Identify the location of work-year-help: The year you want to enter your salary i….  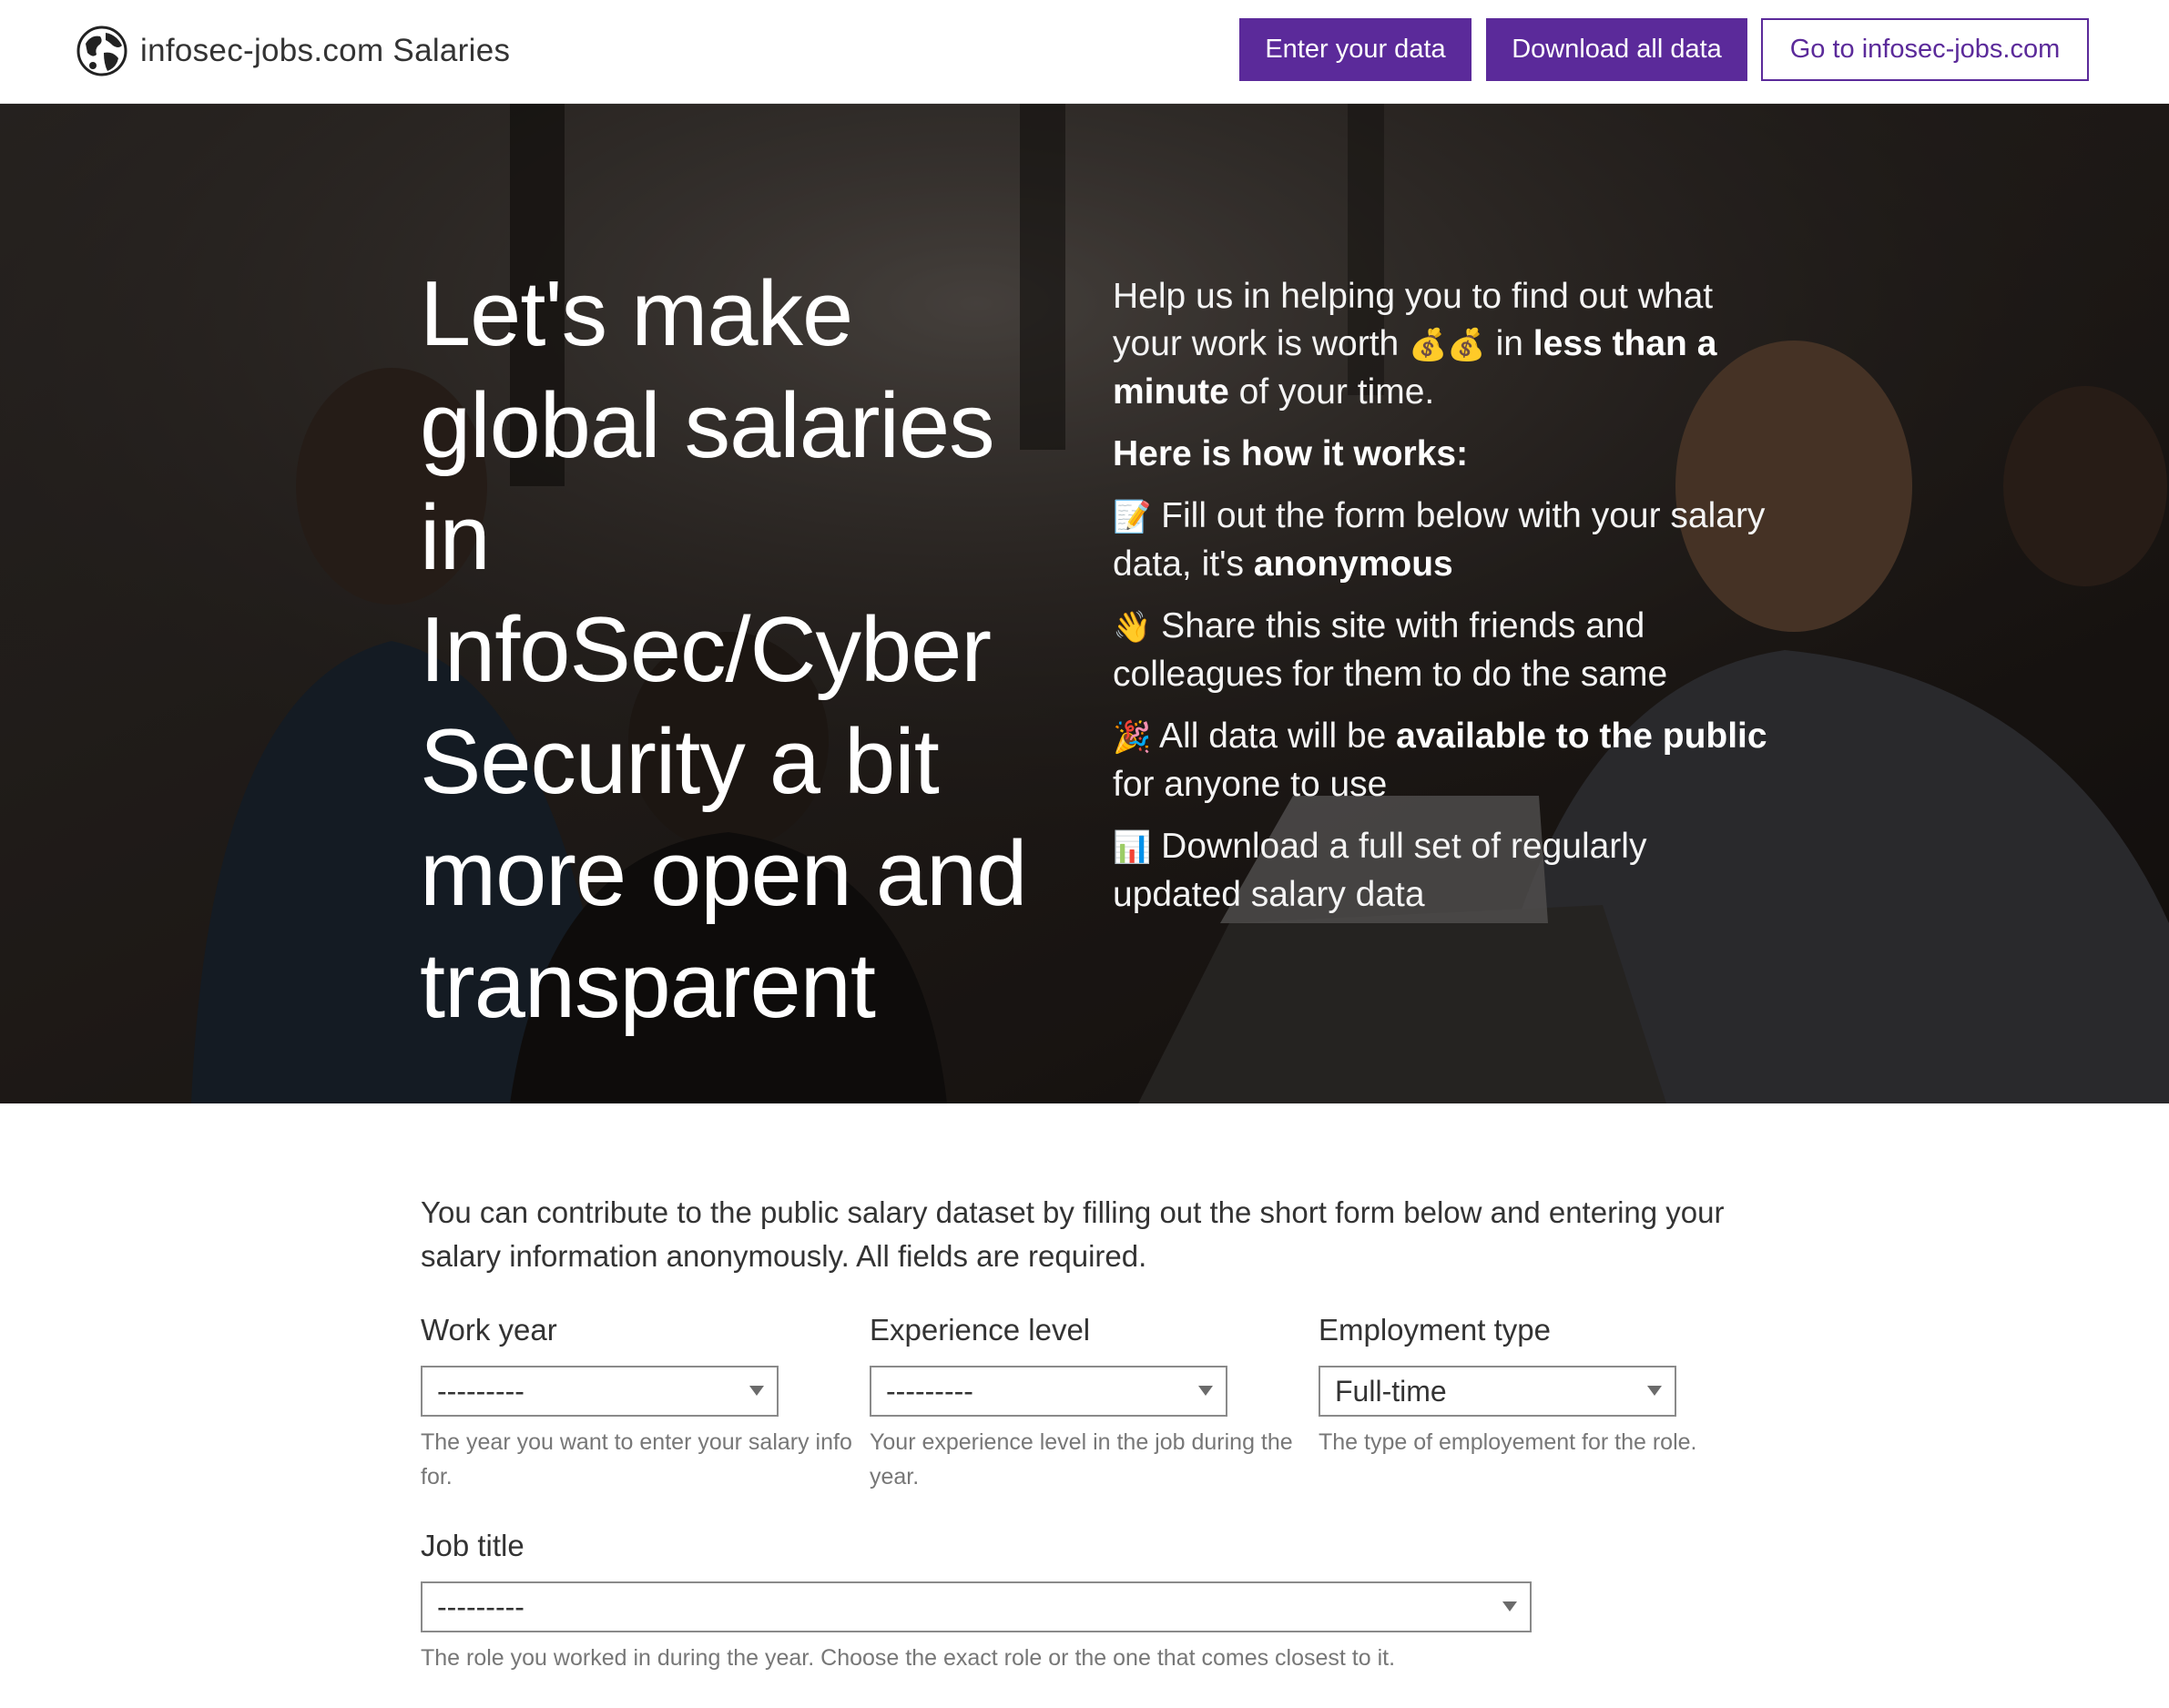
(636, 1459).